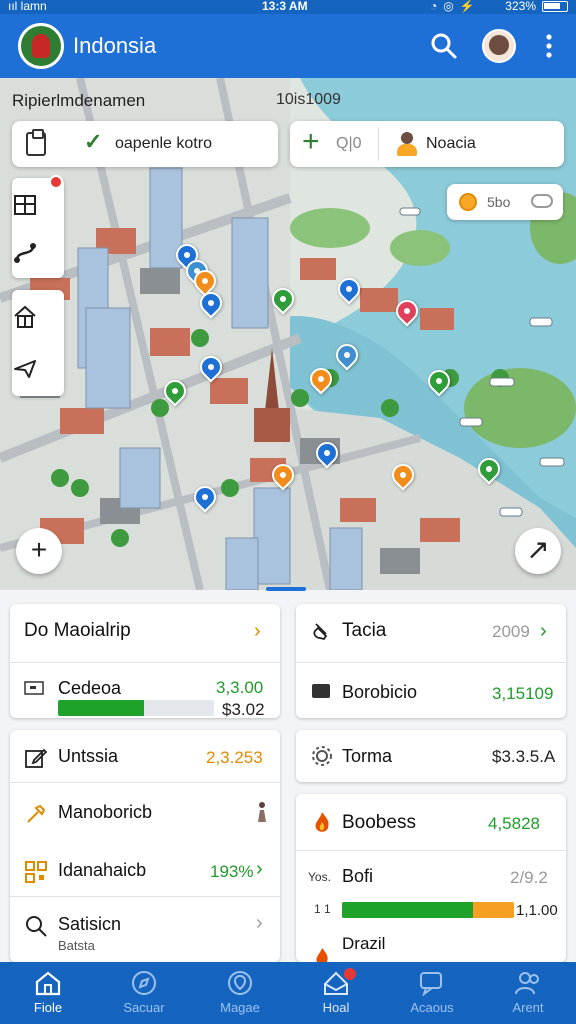 This screenshot has height=1024, width=576. What do you see at coordinates (444, 46) in the screenshot?
I see `search-icon` at bounding box center [444, 46].